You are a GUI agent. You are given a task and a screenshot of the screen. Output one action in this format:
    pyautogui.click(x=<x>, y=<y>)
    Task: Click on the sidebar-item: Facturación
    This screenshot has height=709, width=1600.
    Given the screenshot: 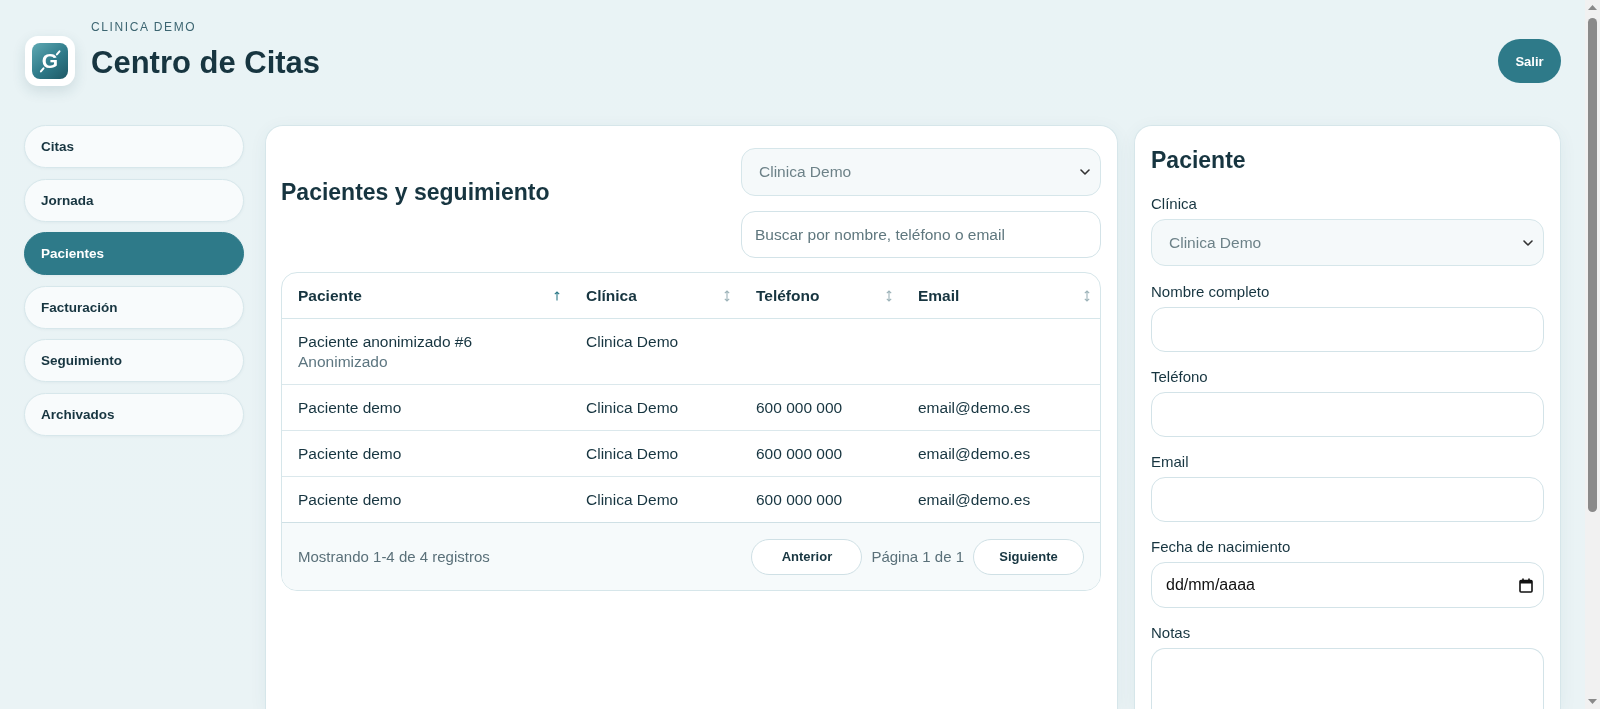 What is the action you would take?
    pyautogui.click(x=134, y=307)
    